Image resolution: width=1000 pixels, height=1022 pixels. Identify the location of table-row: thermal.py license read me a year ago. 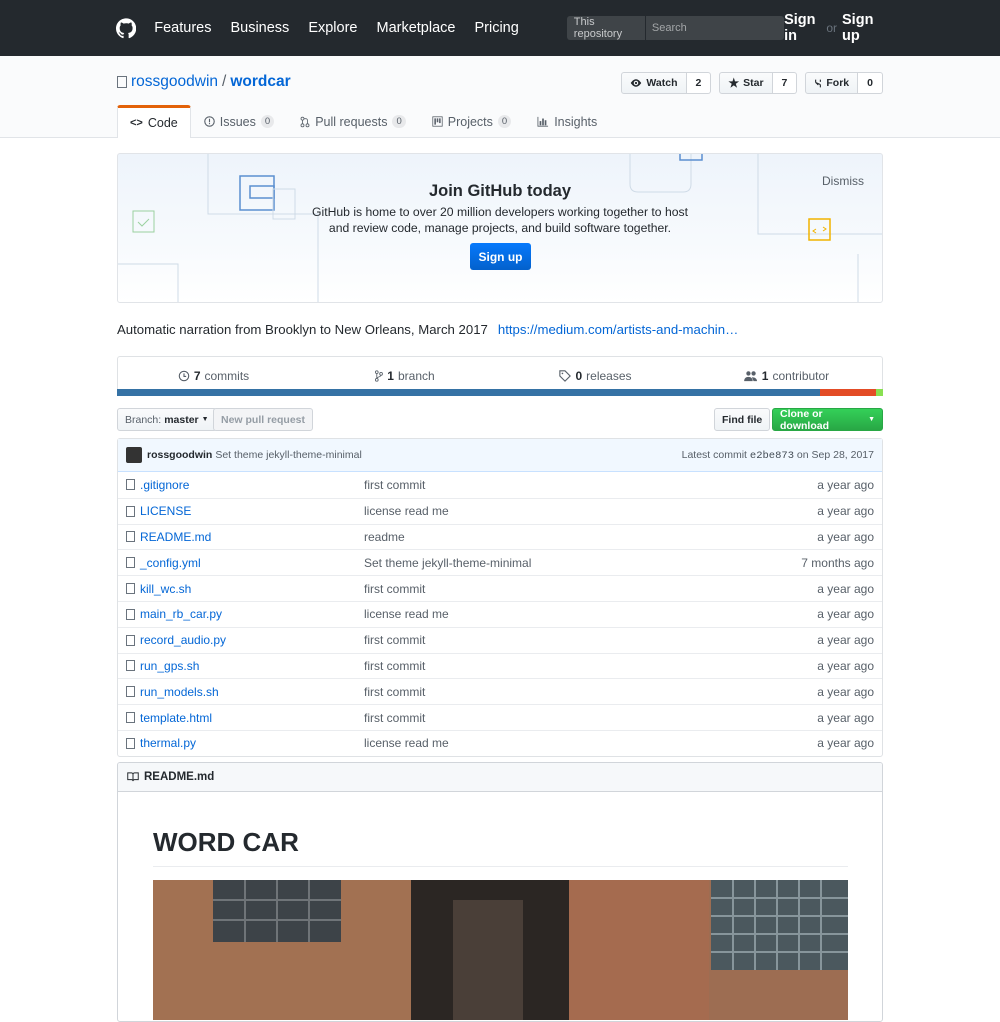
(500, 742).